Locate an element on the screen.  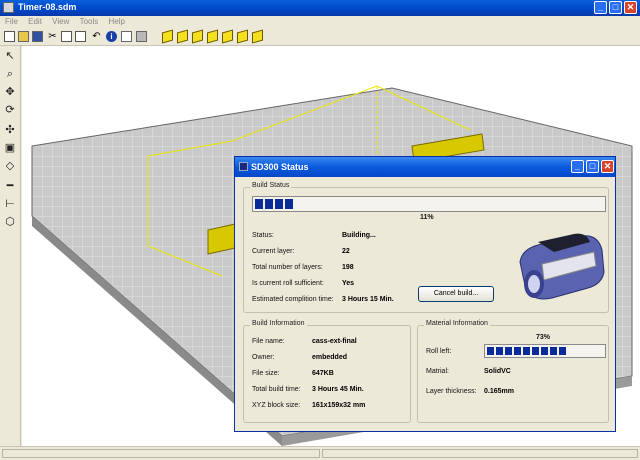
window-titlebar: Timer-08.sdm _ □ ✕ is located at coordinates (320, 8).